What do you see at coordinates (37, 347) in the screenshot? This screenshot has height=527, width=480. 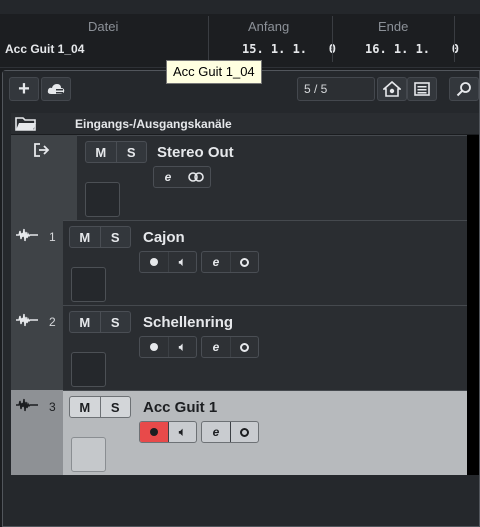 I see `track-type-strip: 2` at bounding box center [37, 347].